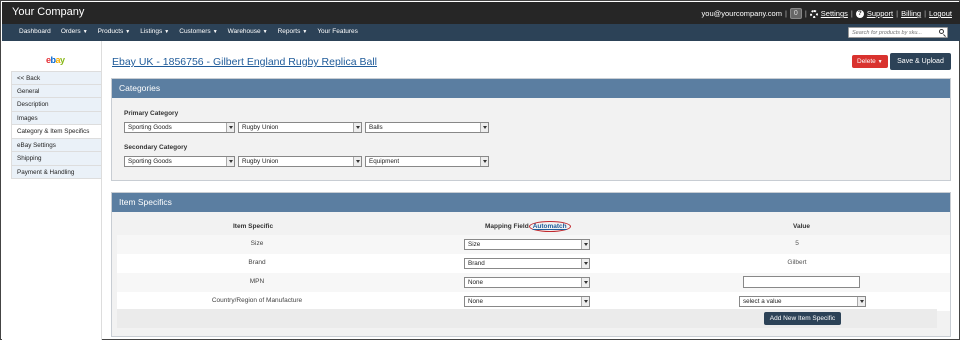 This screenshot has height=340, width=960. Describe the element at coordinates (48, 12) in the screenshot. I see `company-name: Your Company` at that location.